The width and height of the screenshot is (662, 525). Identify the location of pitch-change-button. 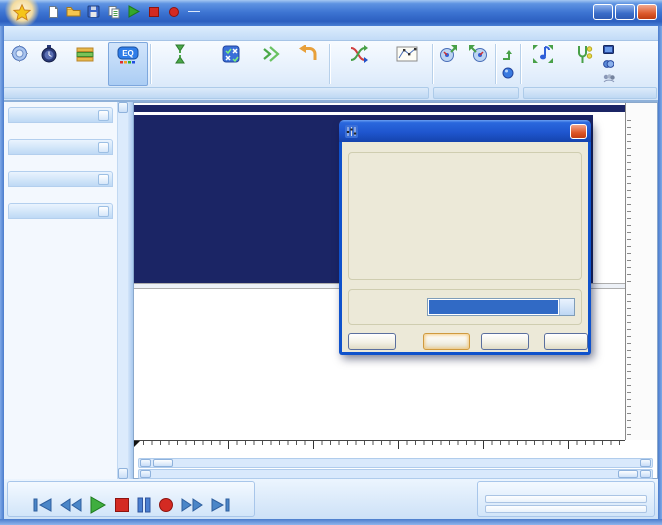
(583, 64).